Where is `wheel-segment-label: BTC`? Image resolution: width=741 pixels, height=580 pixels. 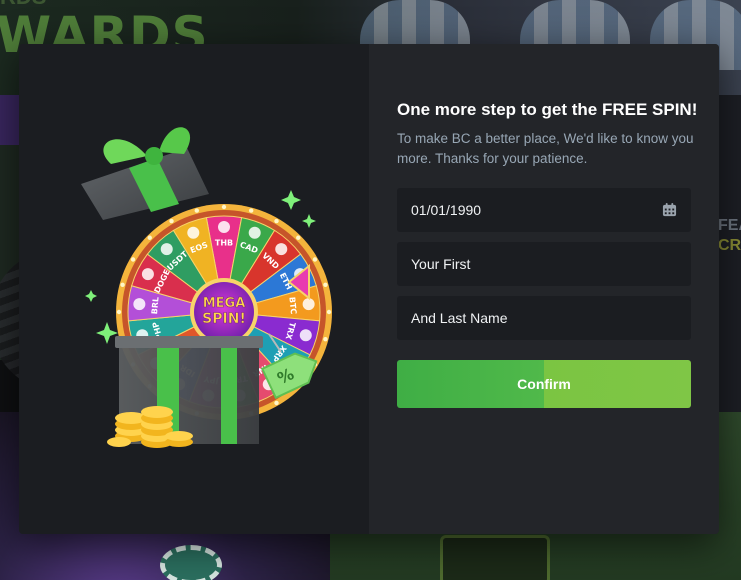
wheel-segment-label: BTC is located at coordinates (292, 306).